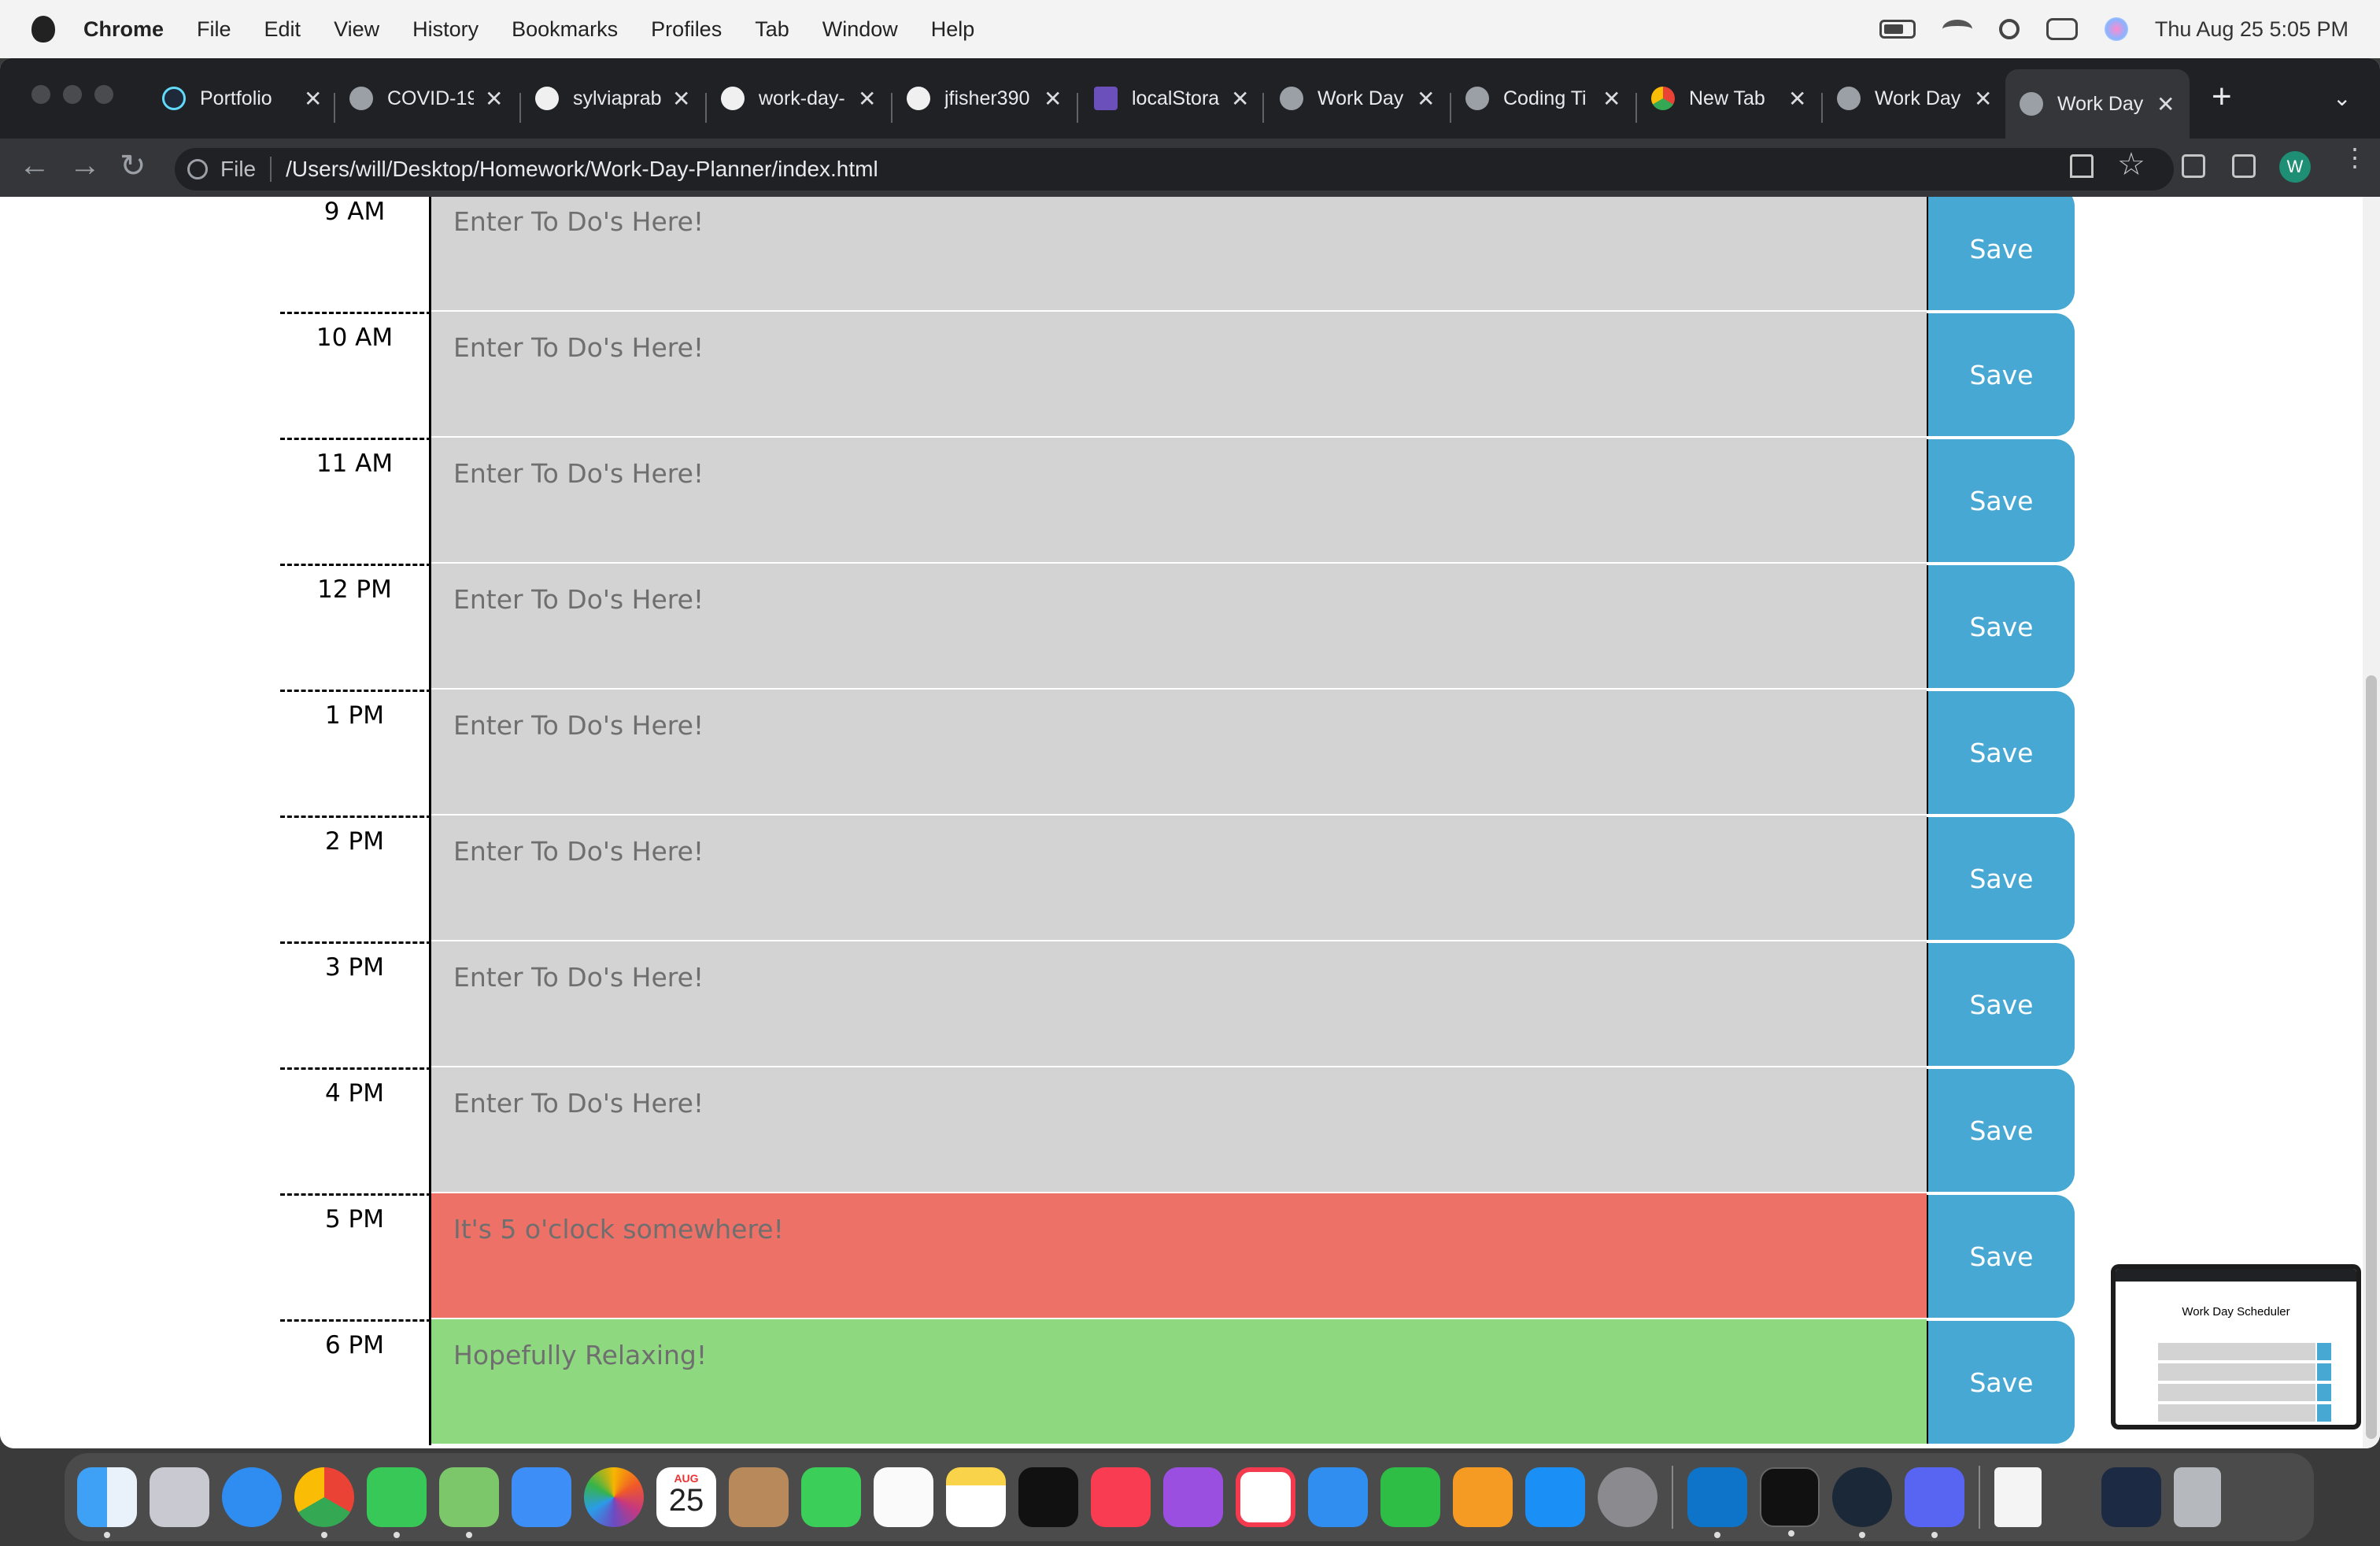  What do you see at coordinates (85, 165) in the screenshot?
I see `forward-arrow-icon: →` at bounding box center [85, 165].